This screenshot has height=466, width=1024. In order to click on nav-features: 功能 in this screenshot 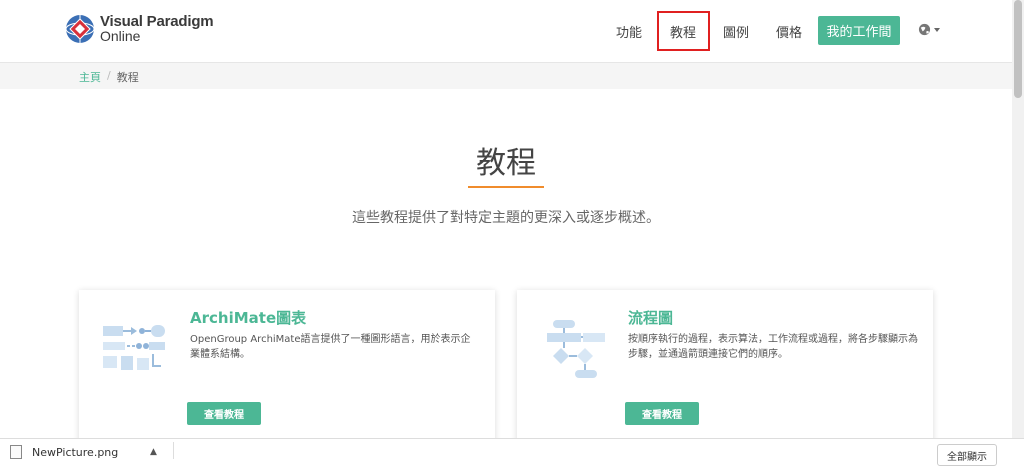, I will do `click(629, 31)`.